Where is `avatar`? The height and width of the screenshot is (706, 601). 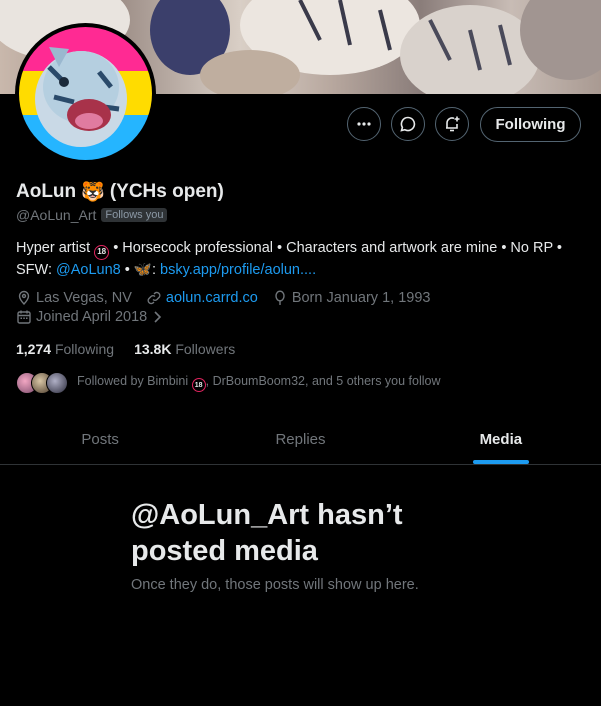
avatar is located at coordinates (85, 93).